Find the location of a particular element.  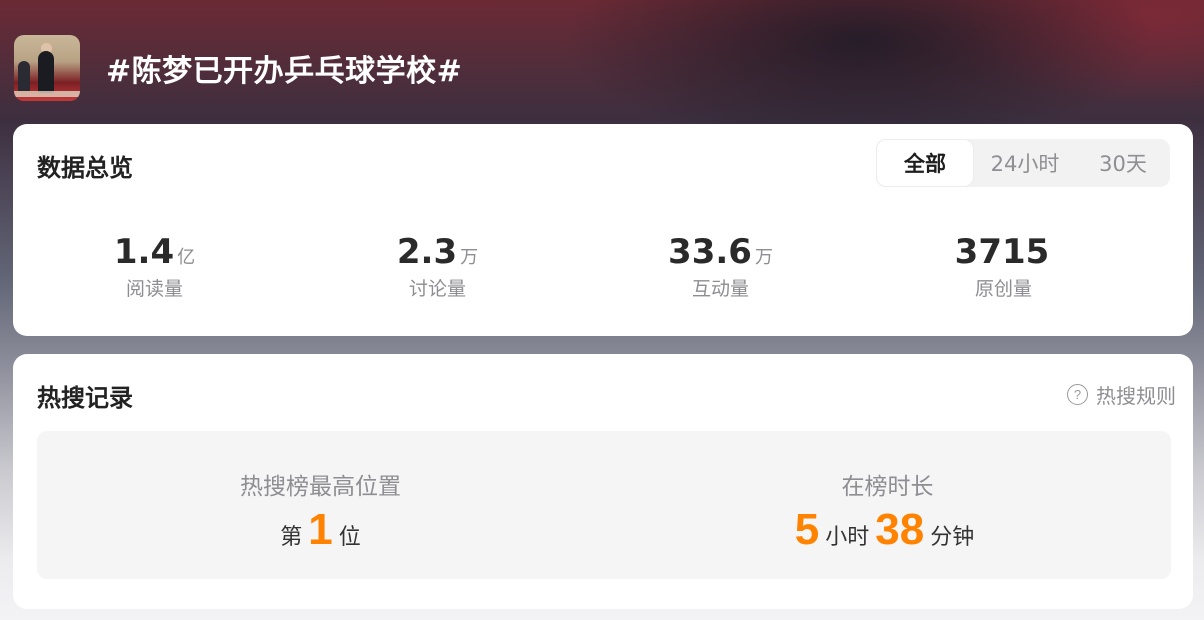

hours-value: 5 is located at coordinates (807, 529).